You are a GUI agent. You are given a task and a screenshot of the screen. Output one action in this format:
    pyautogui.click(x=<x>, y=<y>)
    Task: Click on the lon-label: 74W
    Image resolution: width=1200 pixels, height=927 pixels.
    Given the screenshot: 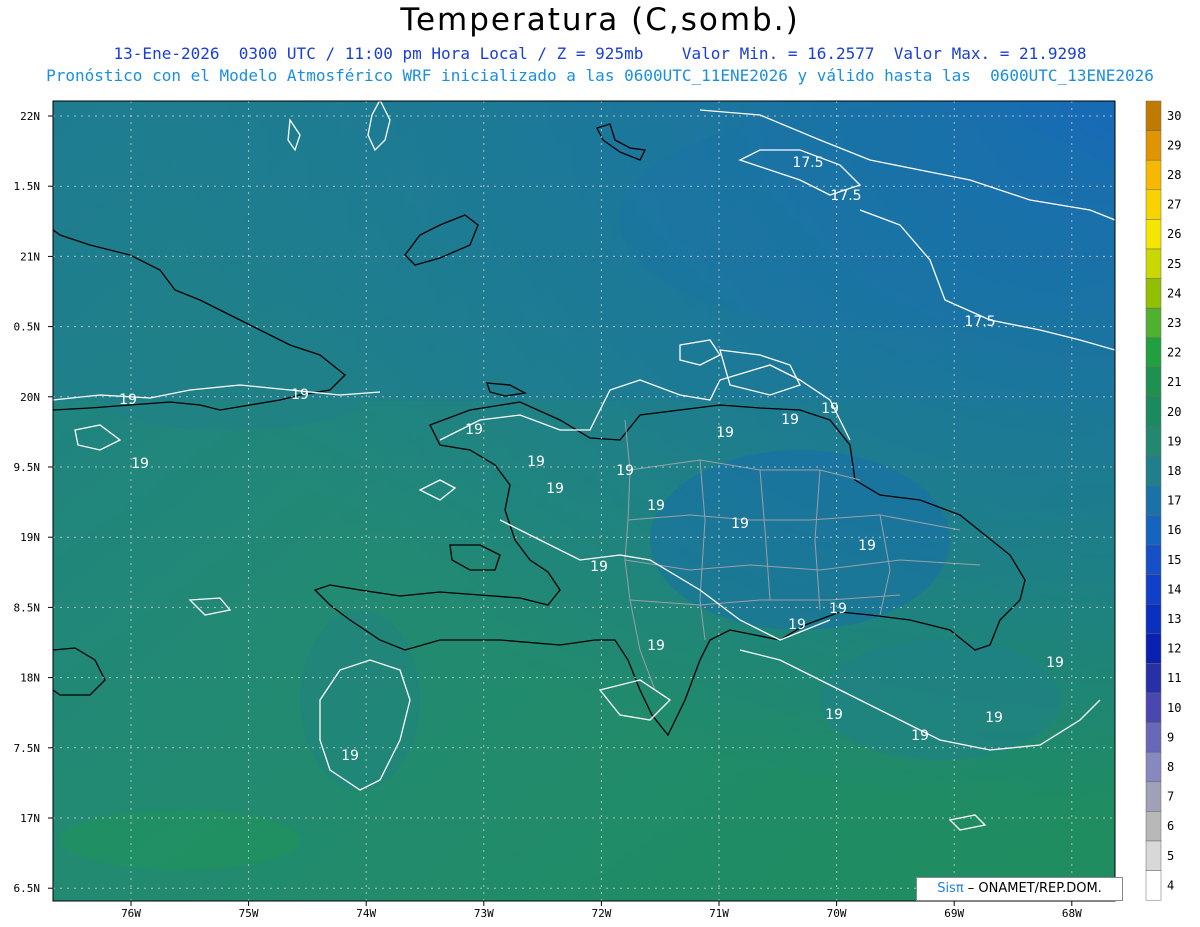 What is the action you would take?
    pyautogui.click(x=366, y=913)
    